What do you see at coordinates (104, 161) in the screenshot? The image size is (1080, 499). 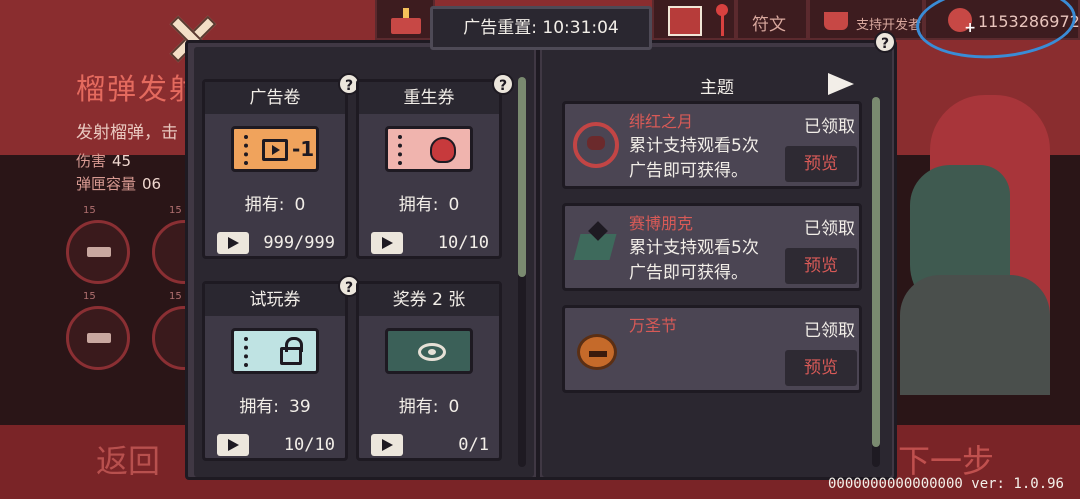 I see `stat-damage: 伤害 45` at bounding box center [104, 161].